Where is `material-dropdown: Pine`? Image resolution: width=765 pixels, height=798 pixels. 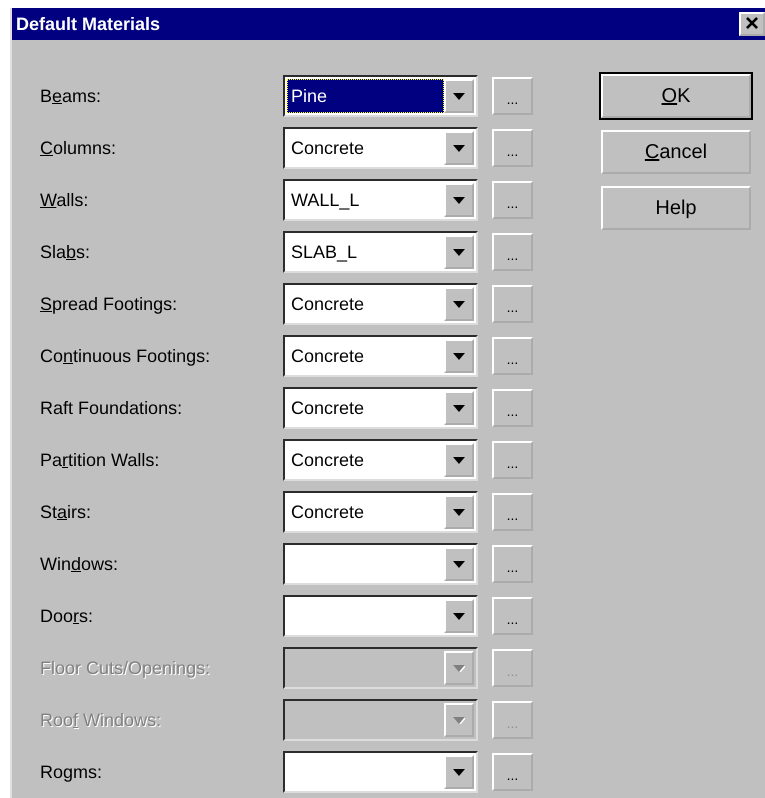 material-dropdown: Pine is located at coordinates (380, 96).